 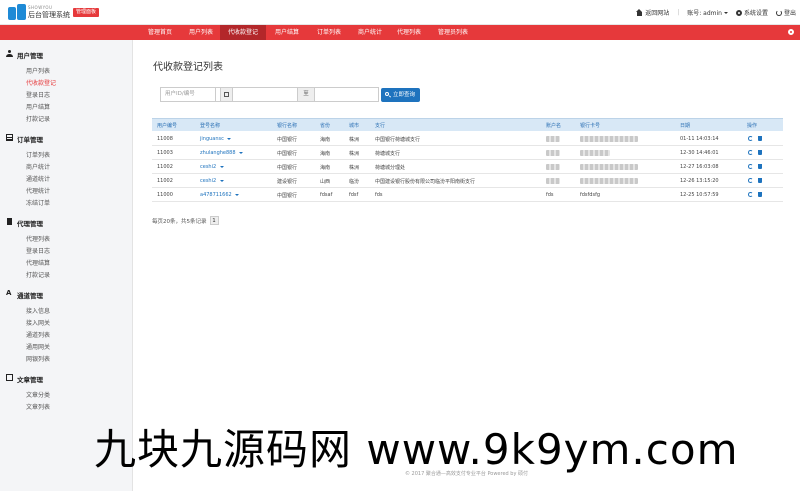 I want to click on login-name-link: a478711662, so click(x=216, y=195).